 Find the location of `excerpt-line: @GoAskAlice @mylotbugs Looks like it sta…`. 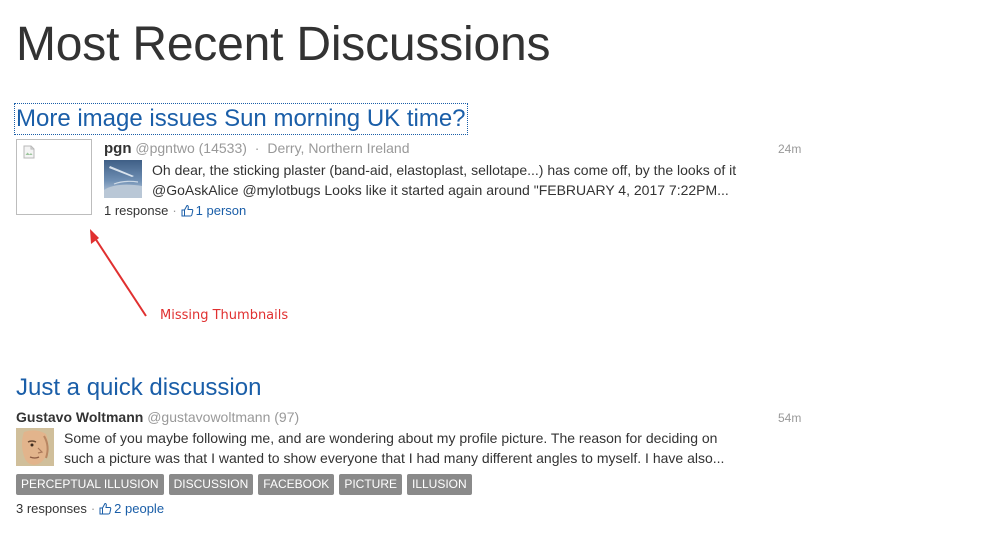

excerpt-line: @GoAskAlice @mylotbugs Looks like it sta… is located at coordinates (440, 190).